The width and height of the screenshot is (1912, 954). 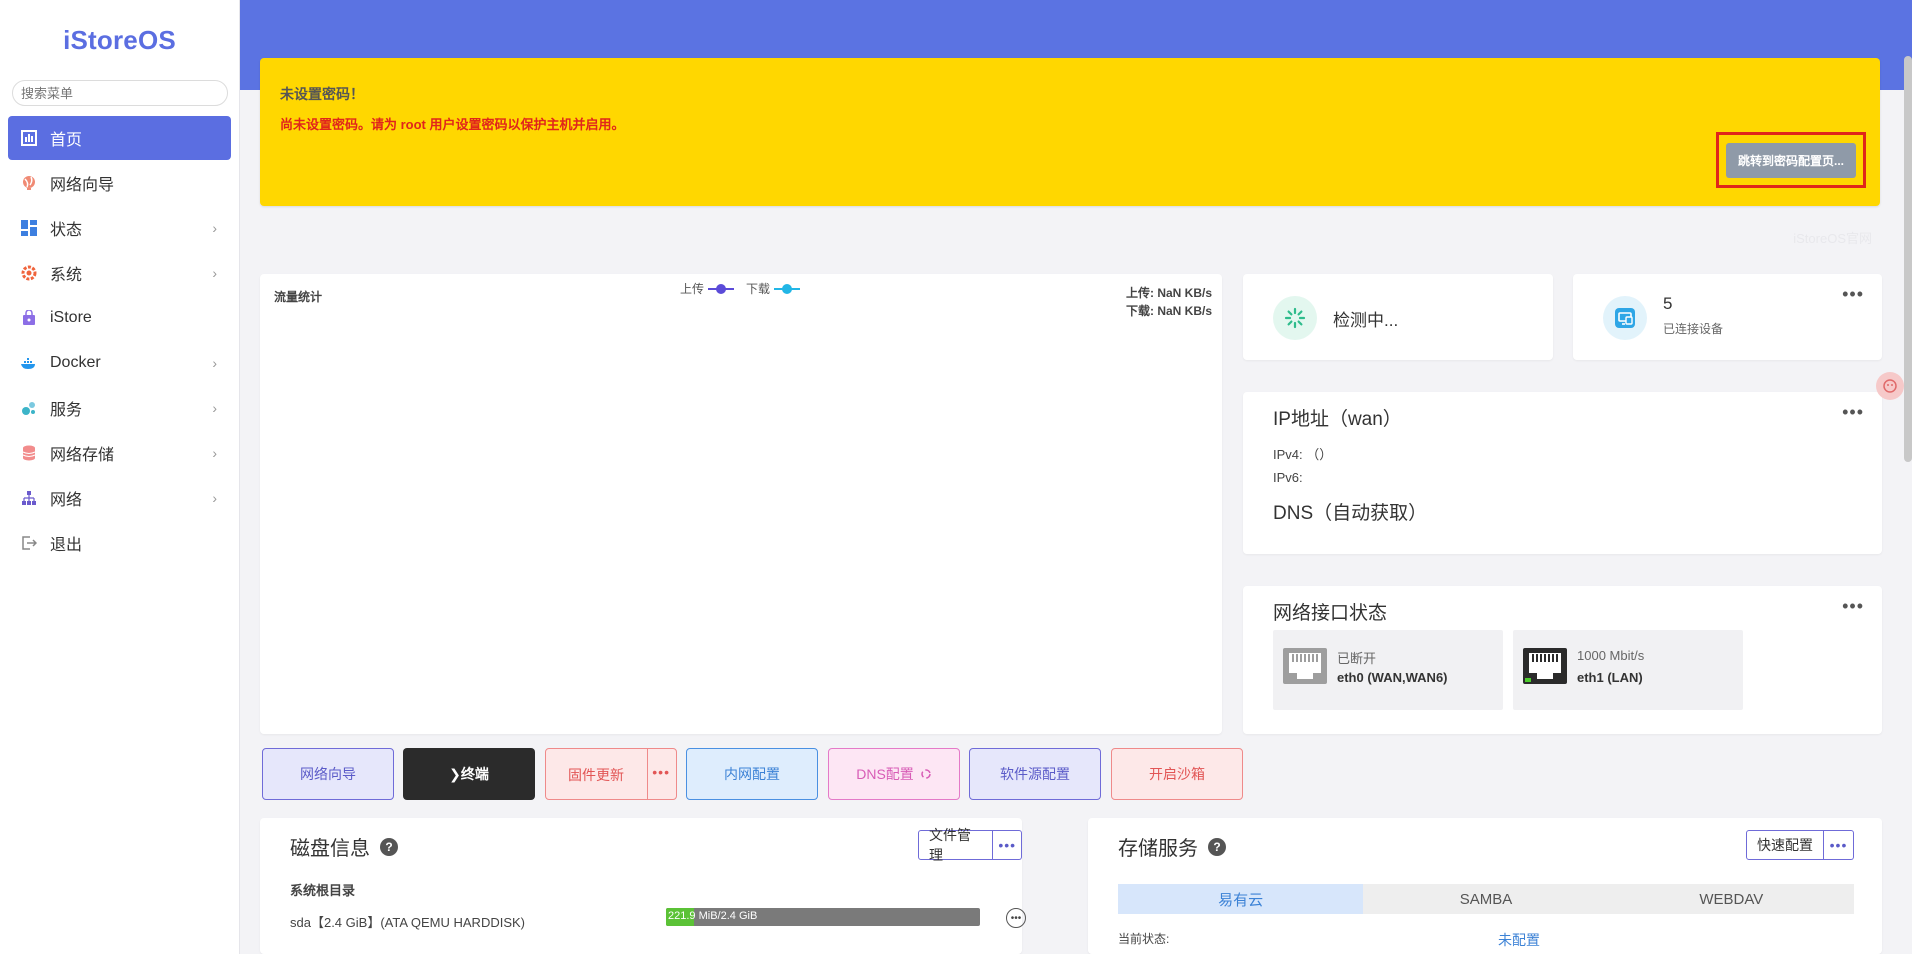 I want to click on gear-icon, so click(x=29, y=273).